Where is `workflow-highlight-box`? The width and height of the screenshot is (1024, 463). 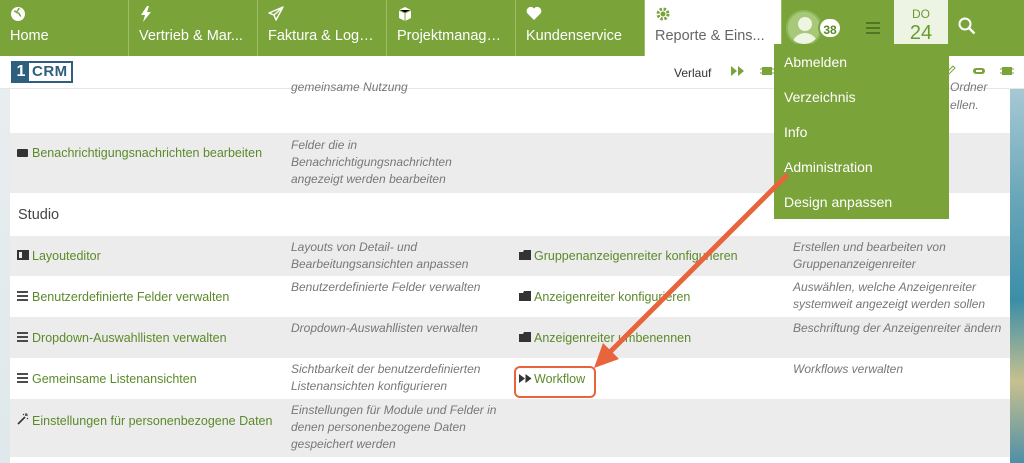 workflow-highlight-box is located at coordinates (555, 382).